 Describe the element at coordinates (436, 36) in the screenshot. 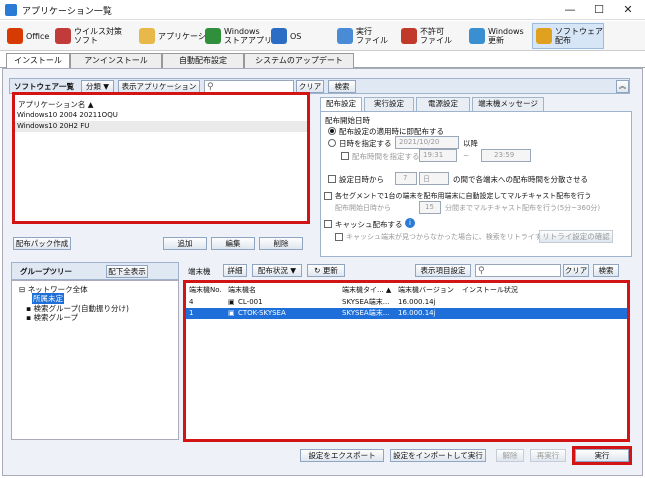

I see `toolbar-label: 不許可 ファイル` at that location.